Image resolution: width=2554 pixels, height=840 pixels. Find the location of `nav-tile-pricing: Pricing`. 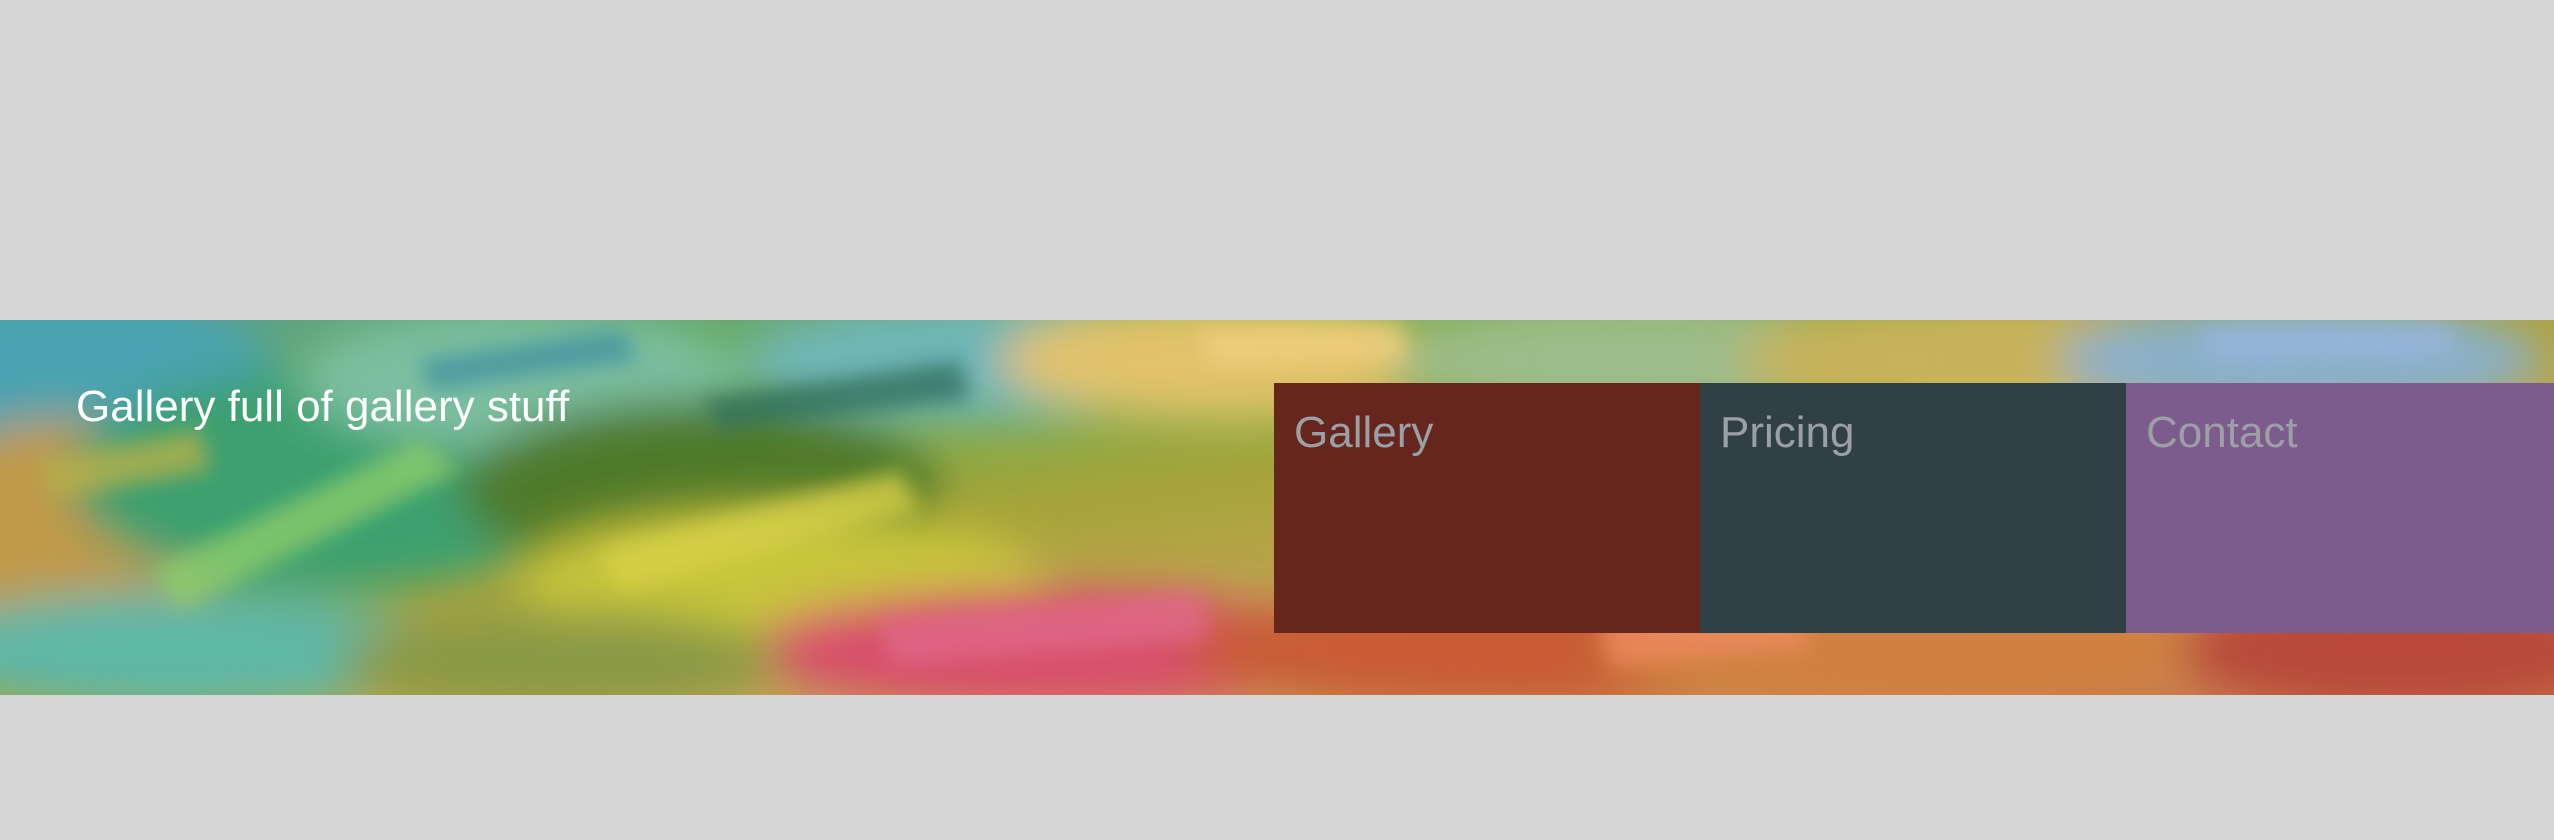

nav-tile-pricing: Pricing is located at coordinates (1913, 508).